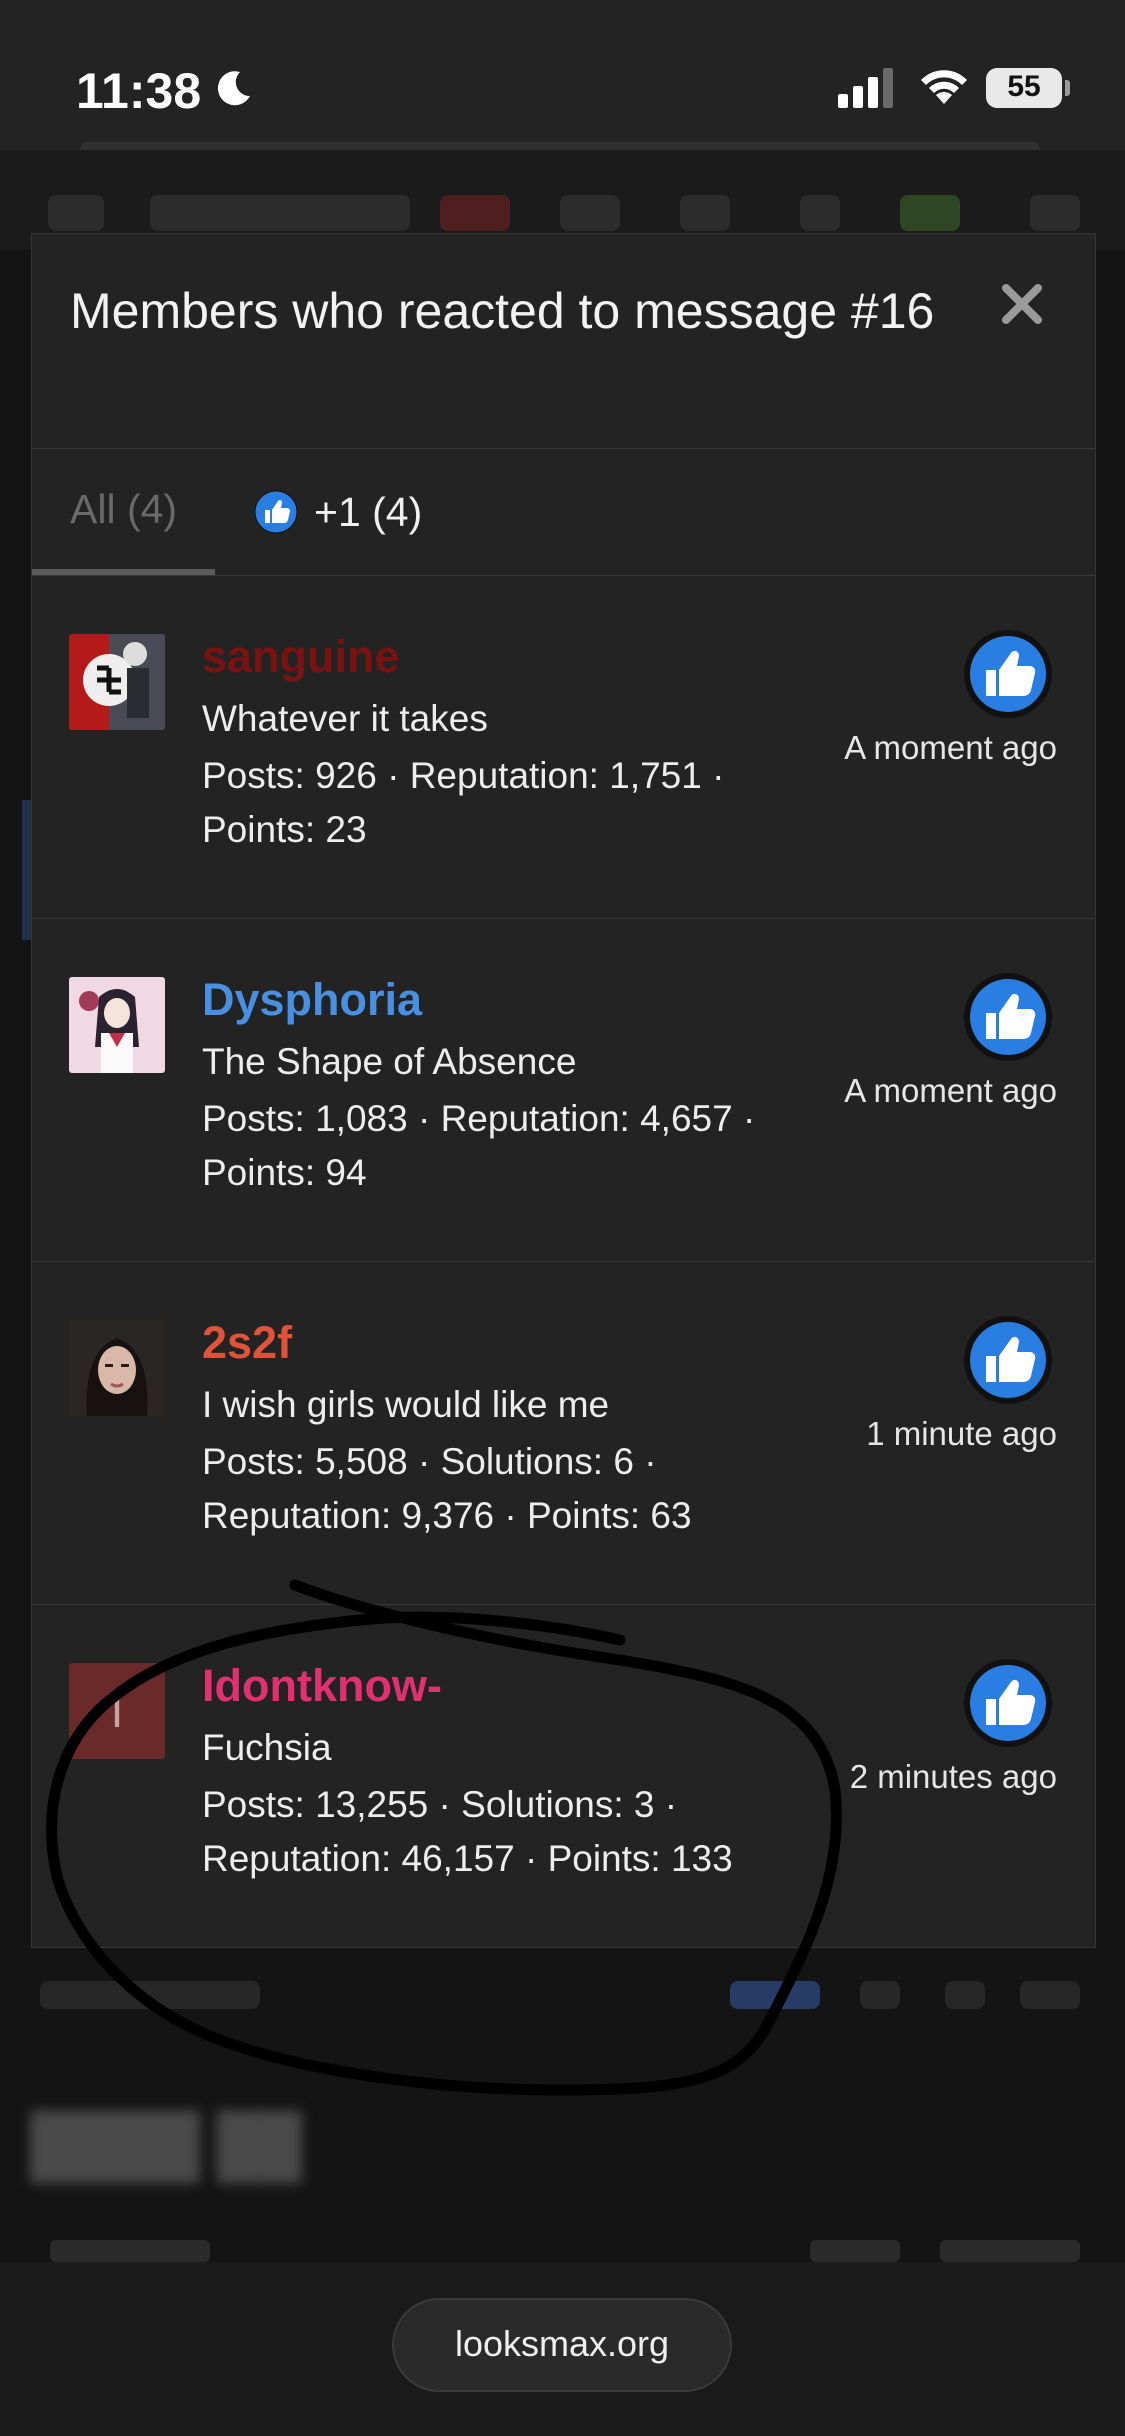 The height and width of the screenshot is (2436, 1125). What do you see at coordinates (233, 88) in the screenshot?
I see `moon-icon` at bounding box center [233, 88].